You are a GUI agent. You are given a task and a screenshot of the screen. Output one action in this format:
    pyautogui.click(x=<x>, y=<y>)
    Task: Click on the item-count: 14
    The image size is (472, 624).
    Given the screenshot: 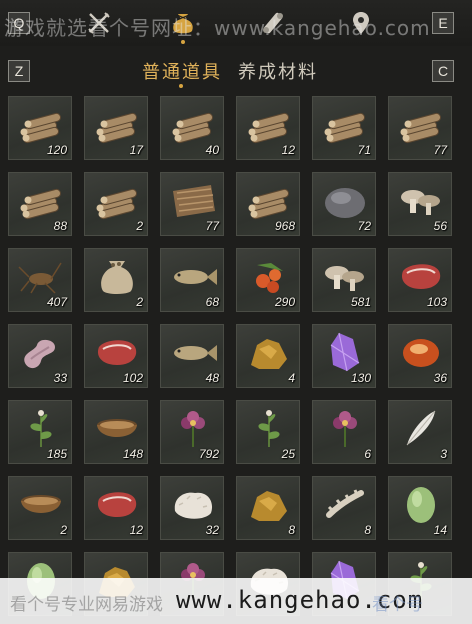 What is the action you would take?
    pyautogui.click(x=440, y=530)
    